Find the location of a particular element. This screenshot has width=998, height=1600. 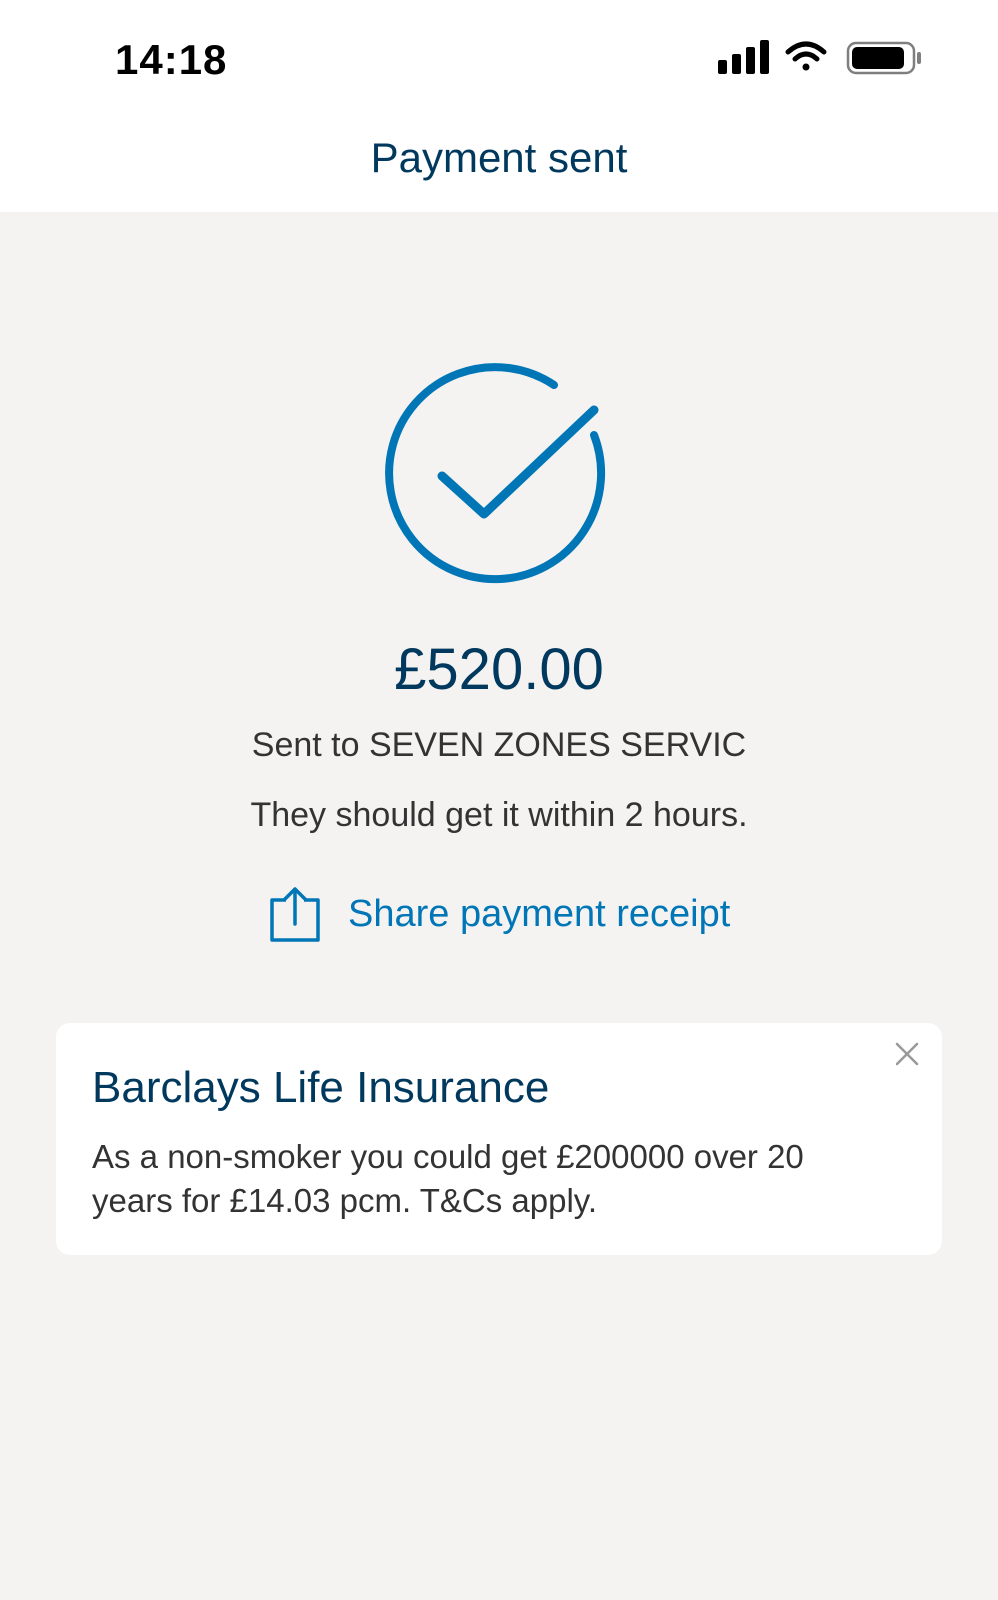

battery-icon is located at coordinates (883, 58).